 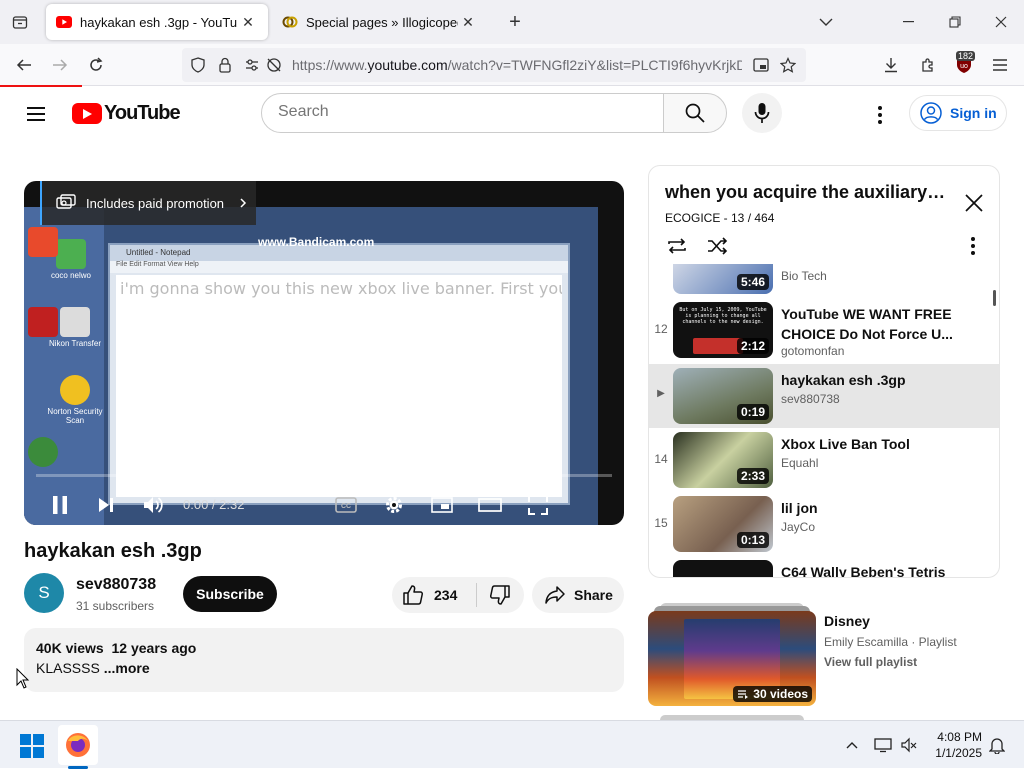 I want to click on firefox-taskbar-icon, so click(x=78, y=745).